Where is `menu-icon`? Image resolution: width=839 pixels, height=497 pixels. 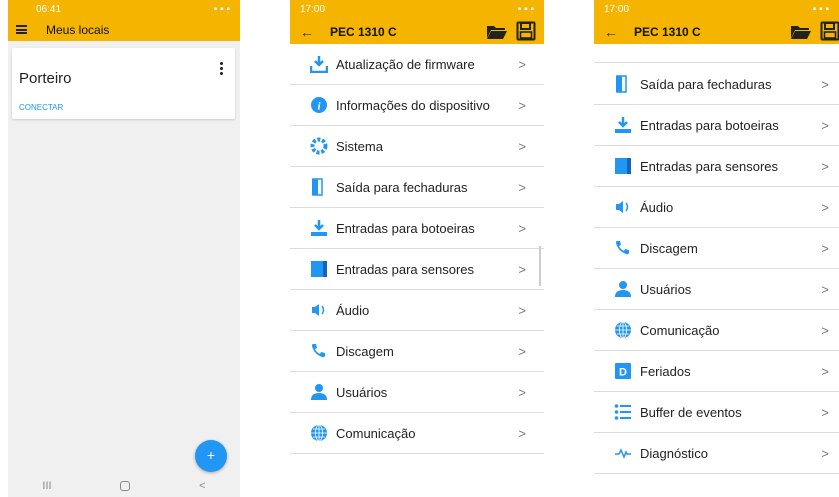
menu-icon is located at coordinates (21, 29).